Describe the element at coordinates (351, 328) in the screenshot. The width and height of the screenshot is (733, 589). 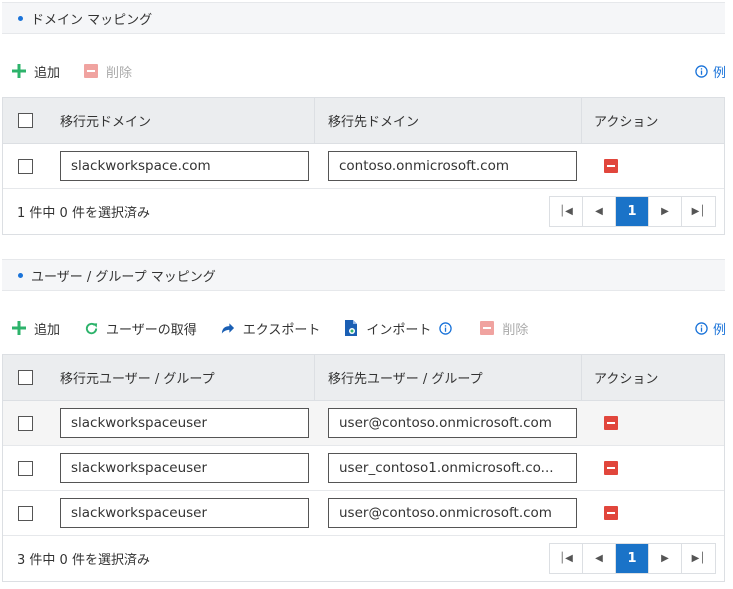
I see `import-file-icon` at that location.